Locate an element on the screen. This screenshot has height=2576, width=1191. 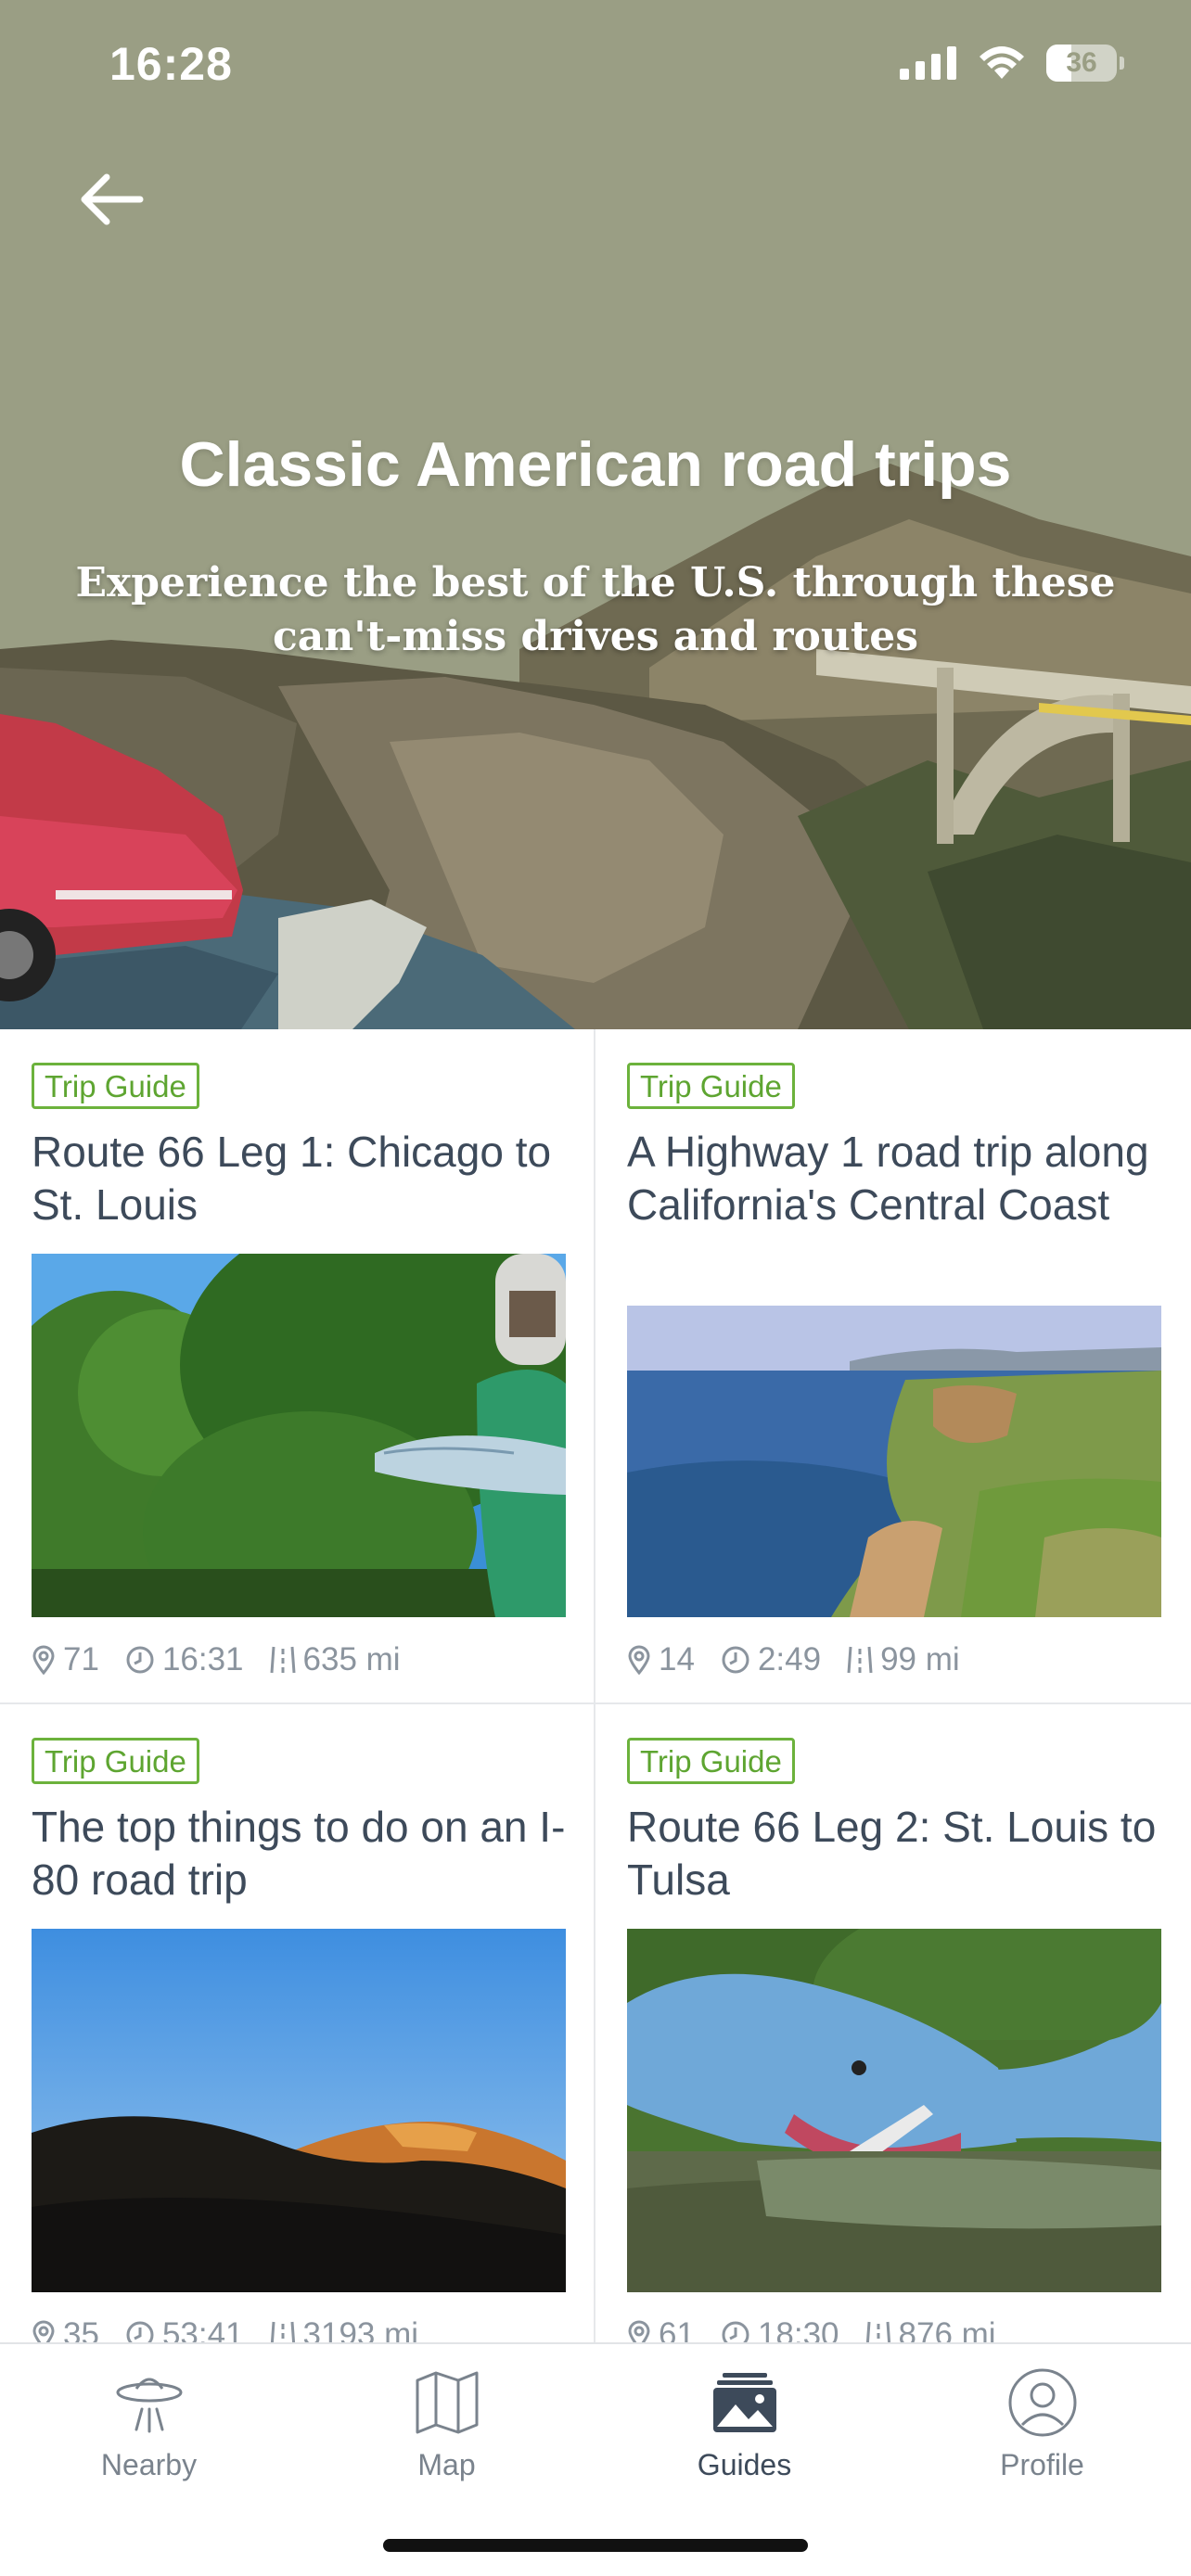
astronaut-statue-photo is located at coordinates (299, 1435).